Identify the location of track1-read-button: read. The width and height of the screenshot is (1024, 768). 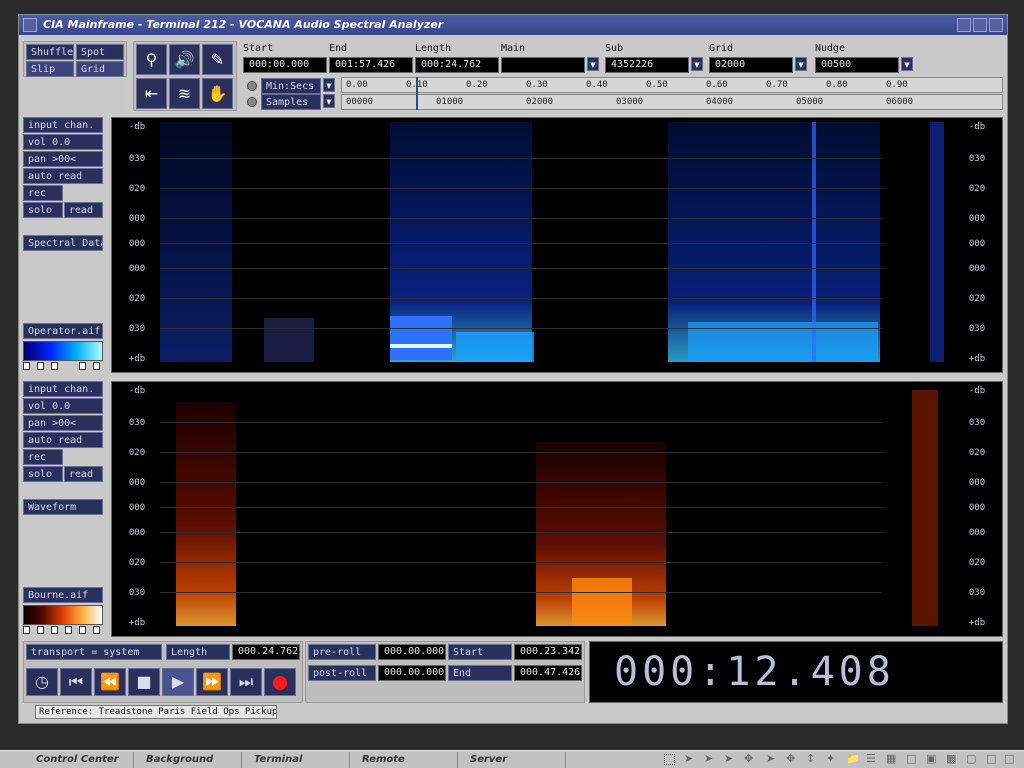
(83, 210).